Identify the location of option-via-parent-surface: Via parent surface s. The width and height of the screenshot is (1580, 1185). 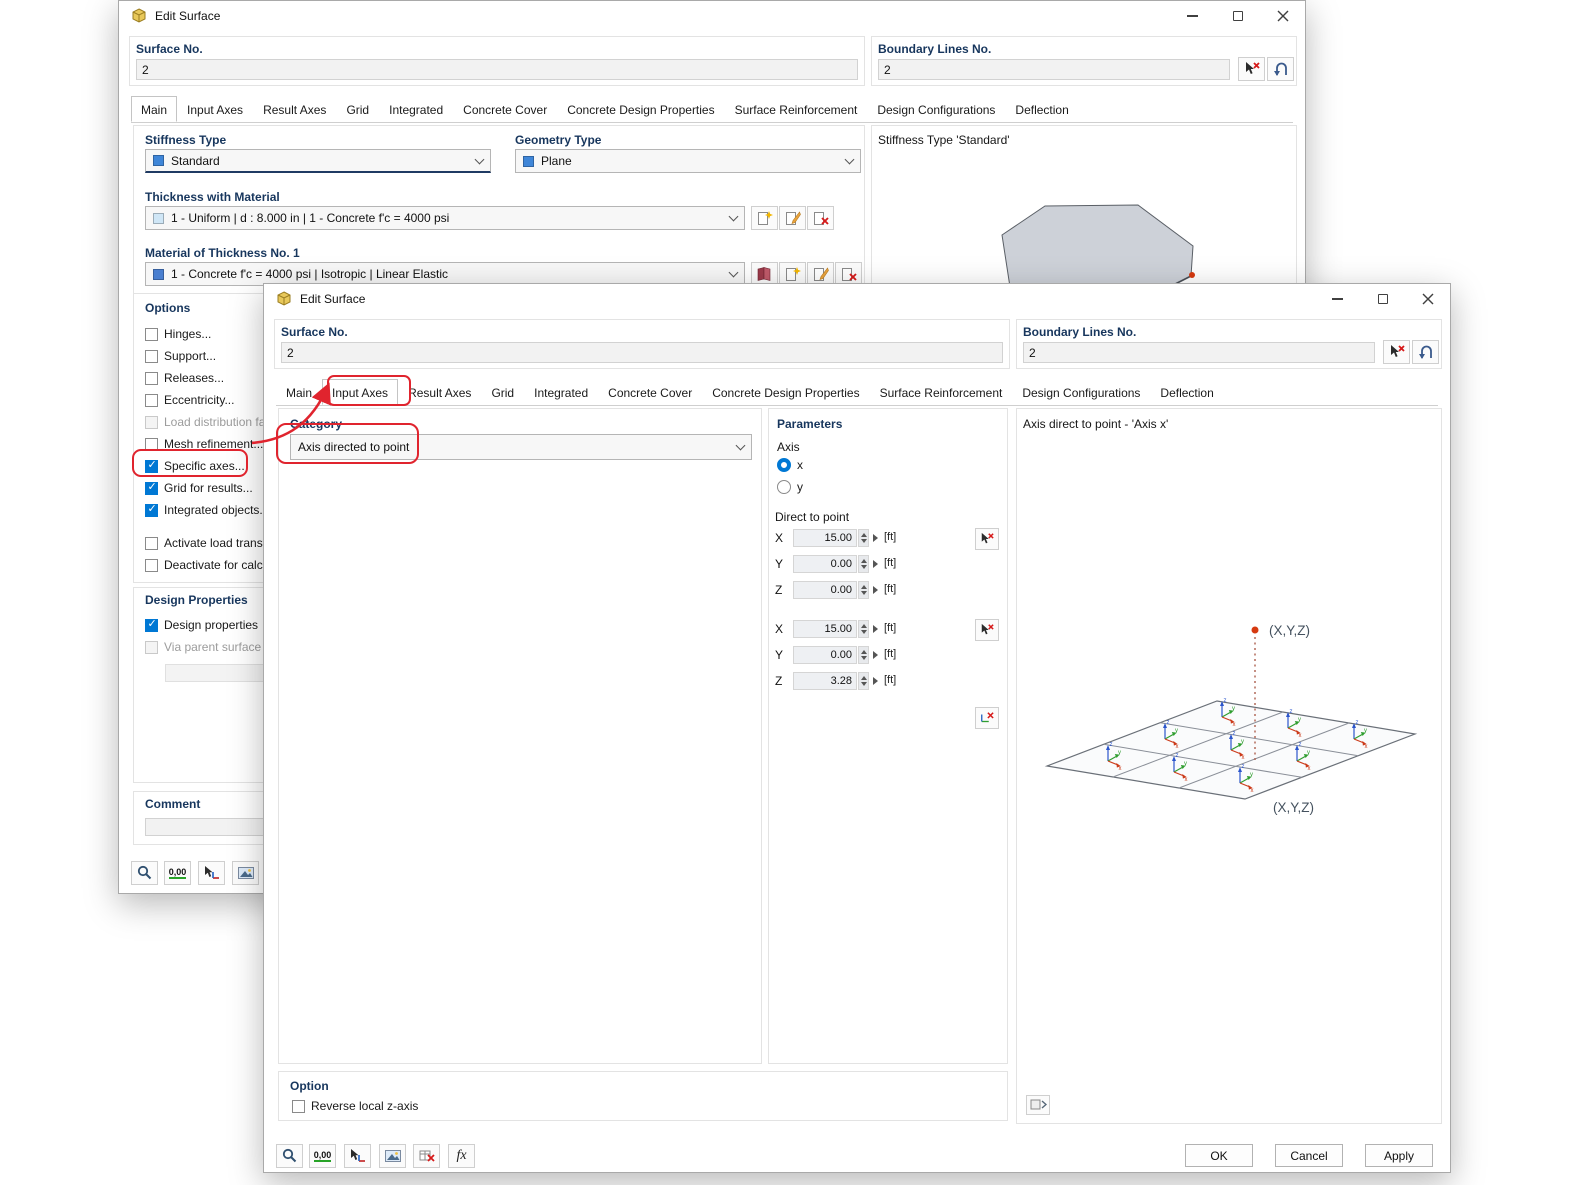
(208, 647).